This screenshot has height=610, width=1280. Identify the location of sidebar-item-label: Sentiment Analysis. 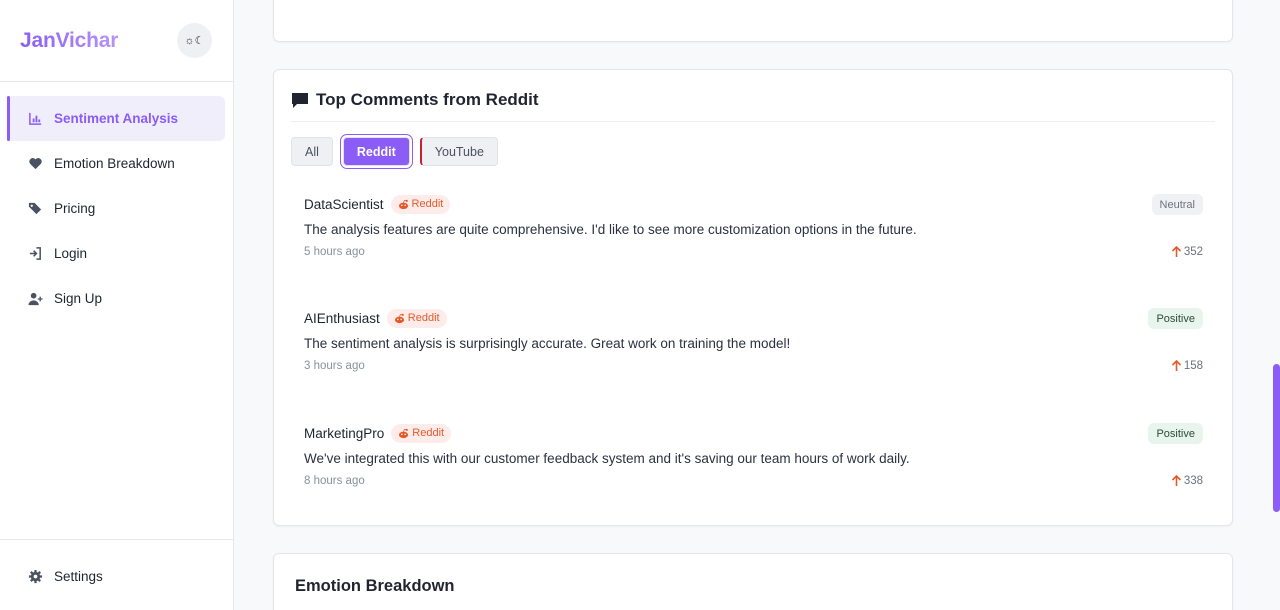
(116, 118).